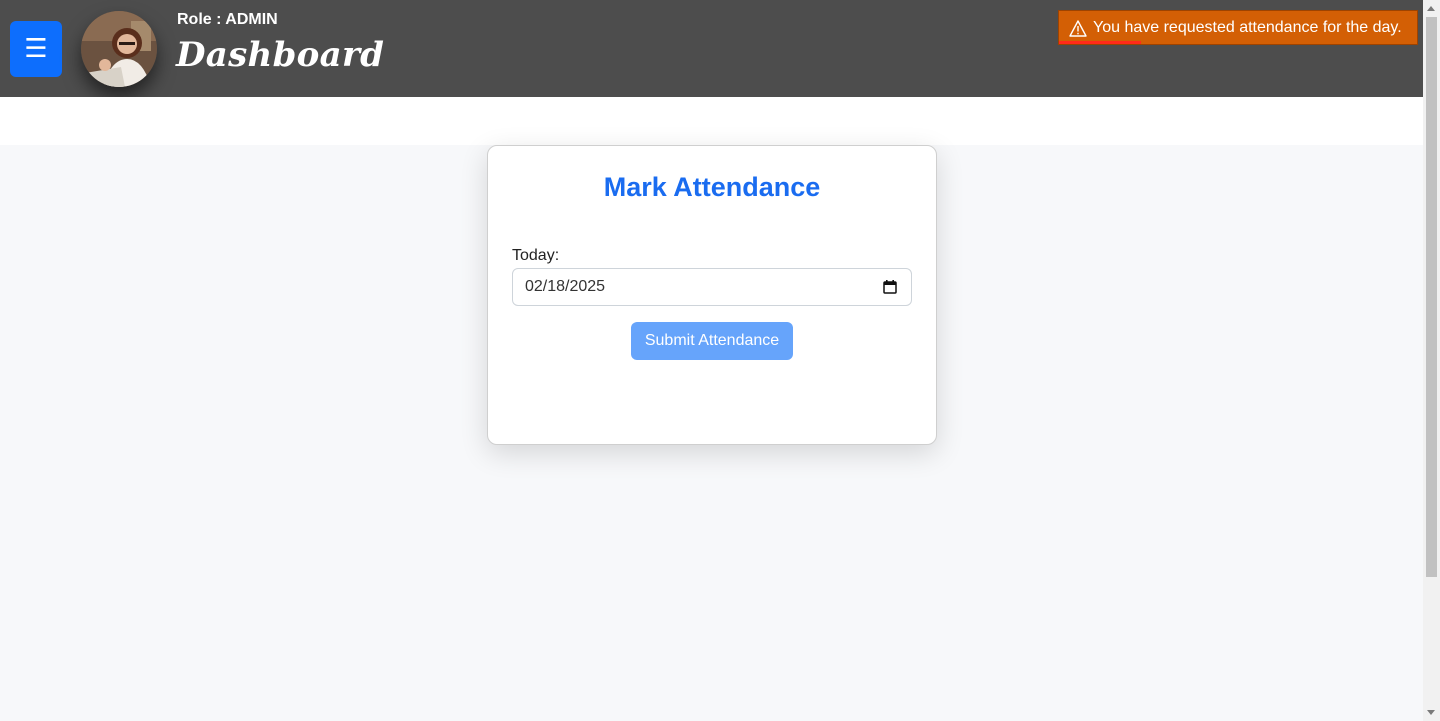  I want to click on vertical-scrollbar, so click(1431, 360).